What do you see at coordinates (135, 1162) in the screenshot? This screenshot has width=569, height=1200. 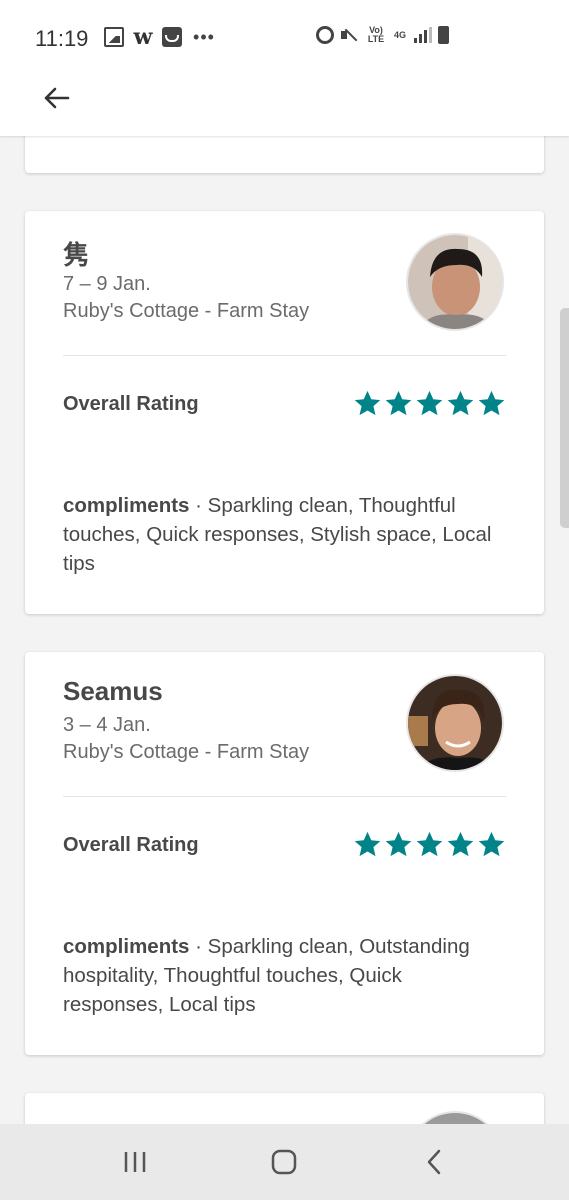 I see `recent-apps-icon` at bounding box center [135, 1162].